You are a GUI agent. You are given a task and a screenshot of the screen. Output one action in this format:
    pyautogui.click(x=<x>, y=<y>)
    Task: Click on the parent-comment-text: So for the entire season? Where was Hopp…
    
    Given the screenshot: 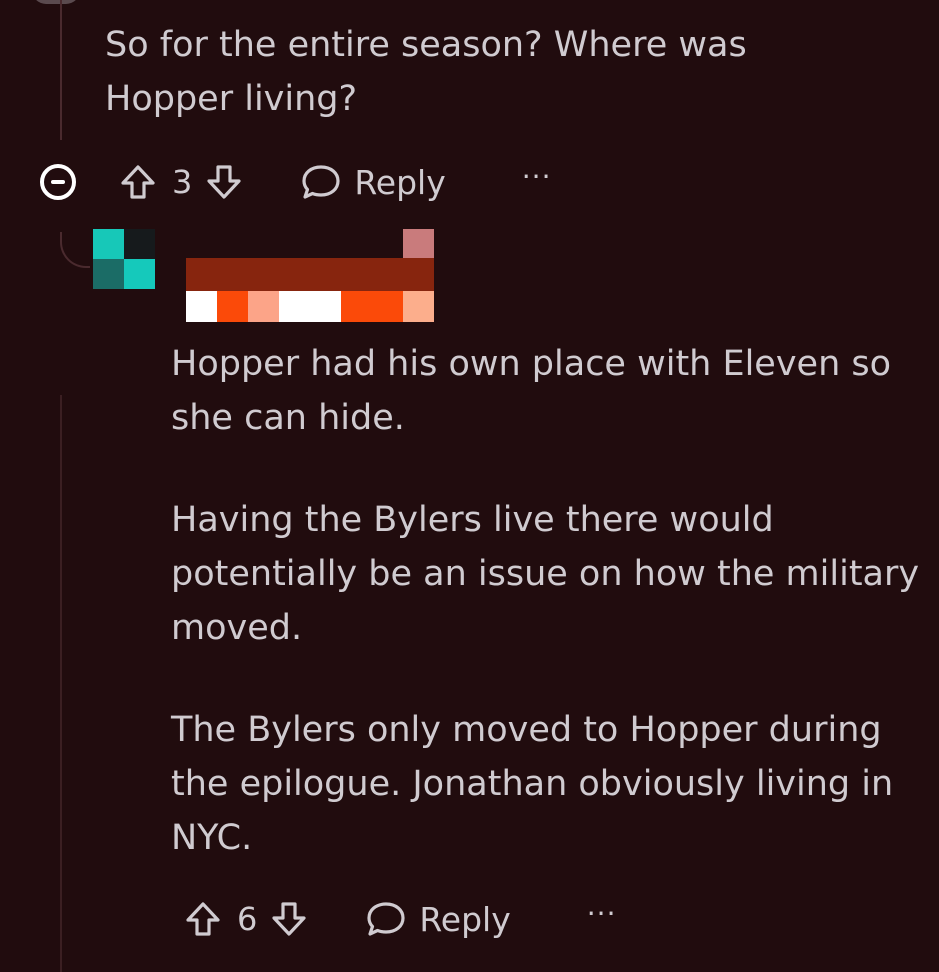 What is the action you would take?
    pyautogui.click(x=426, y=72)
    